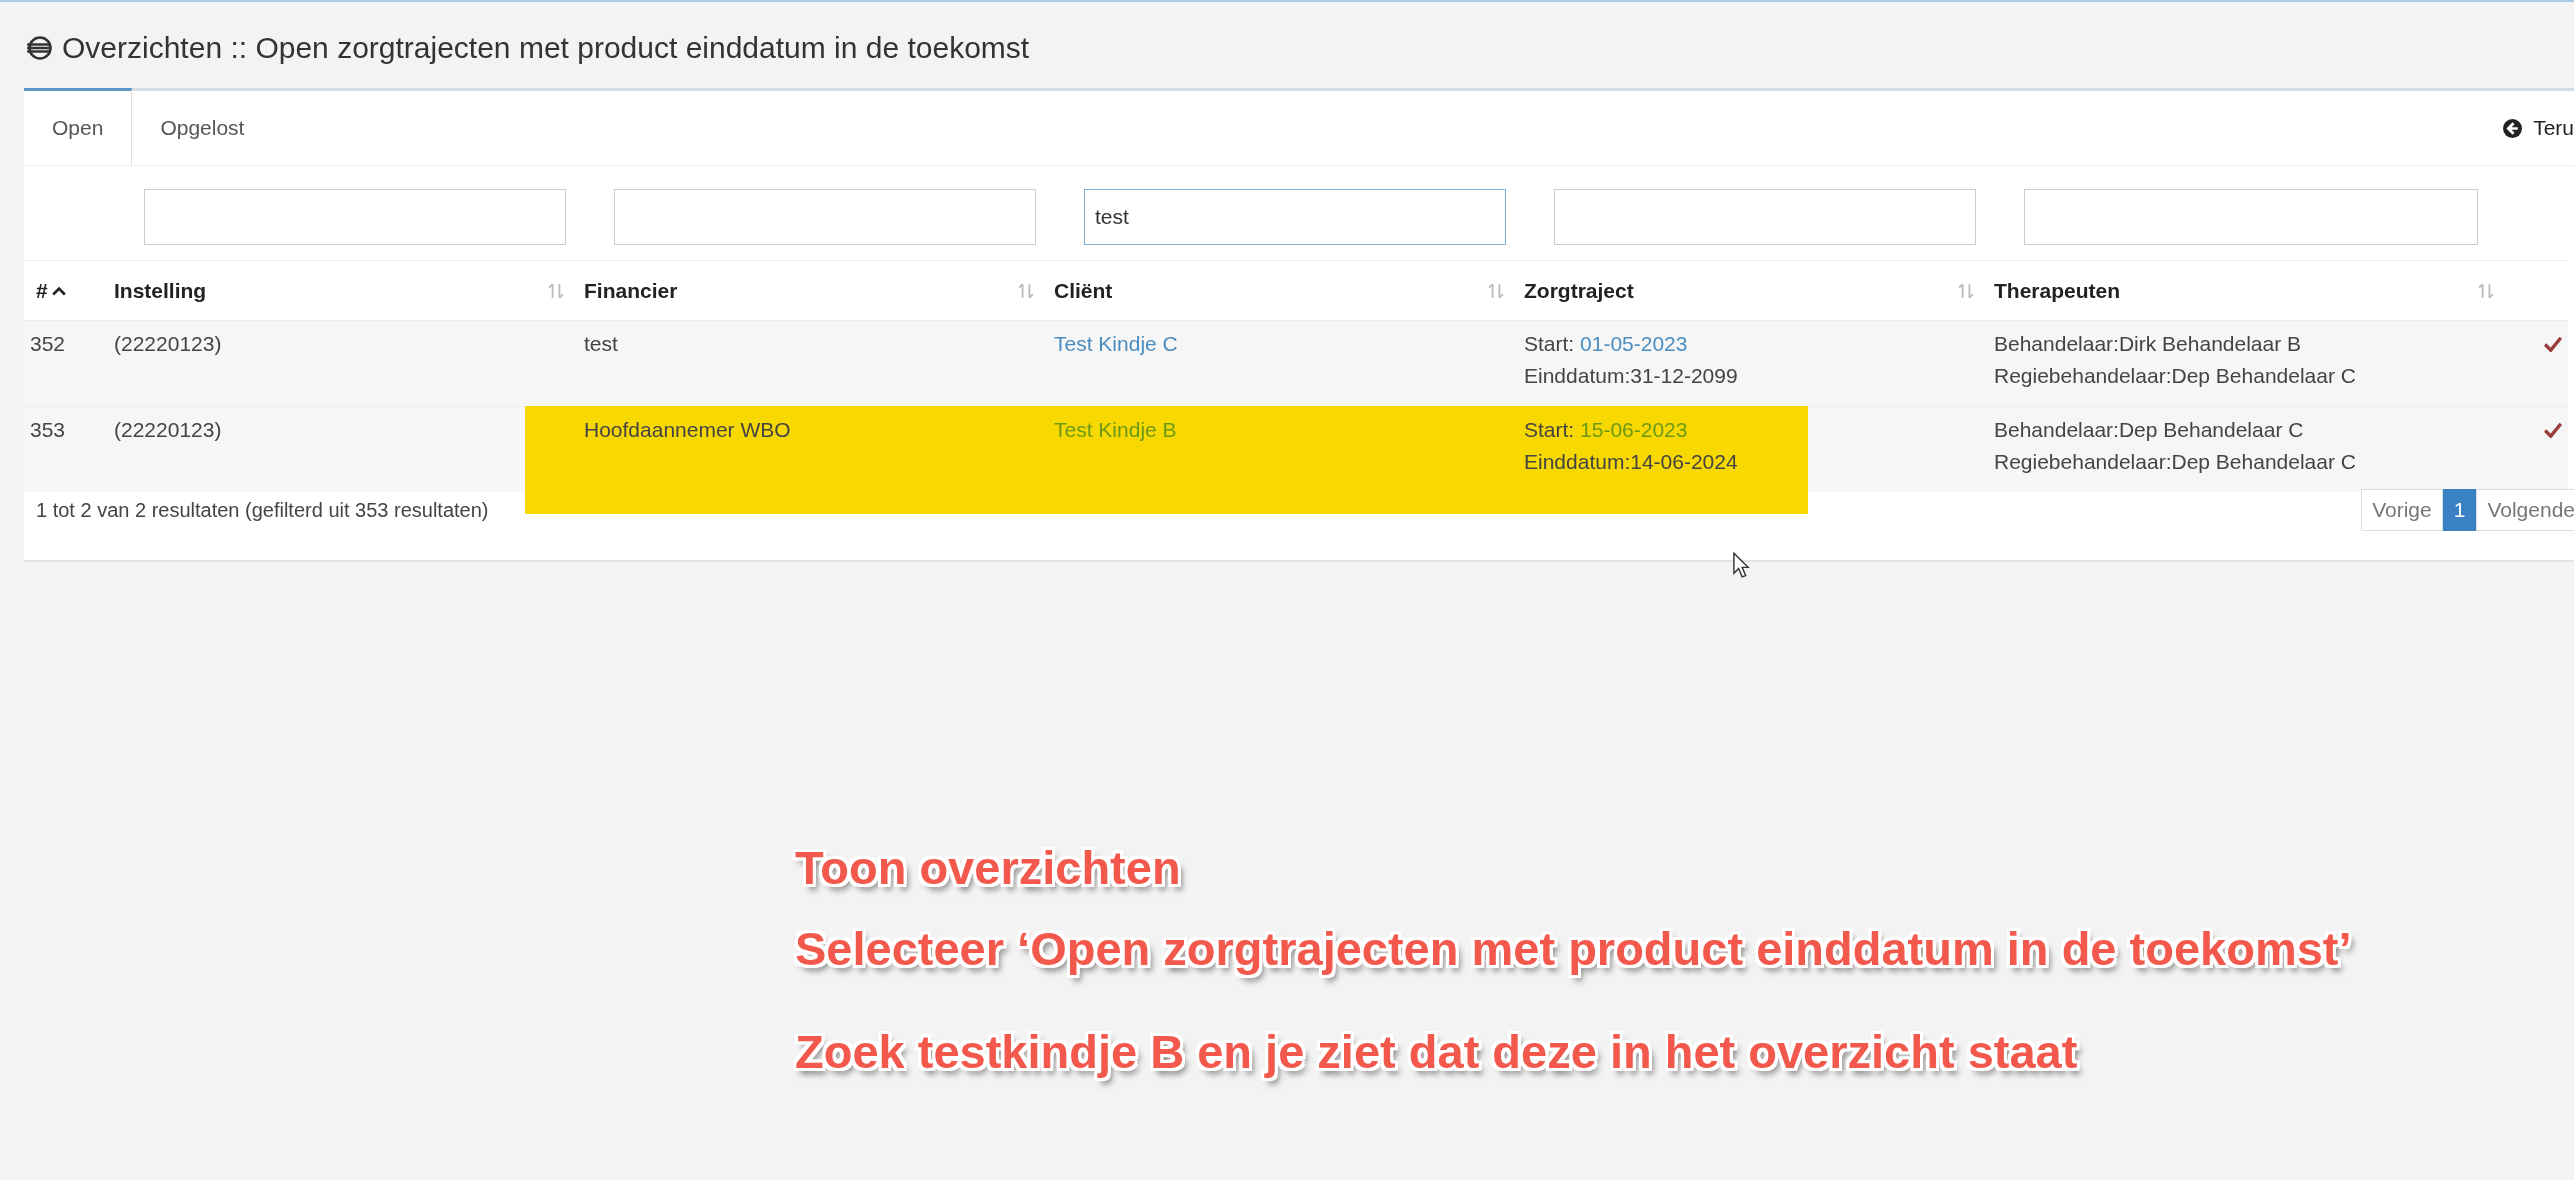 The height and width of the screenshot is (1180, 2574). I want to click on table-cell: Hoofdaannemer WBO, so click(687, 430).